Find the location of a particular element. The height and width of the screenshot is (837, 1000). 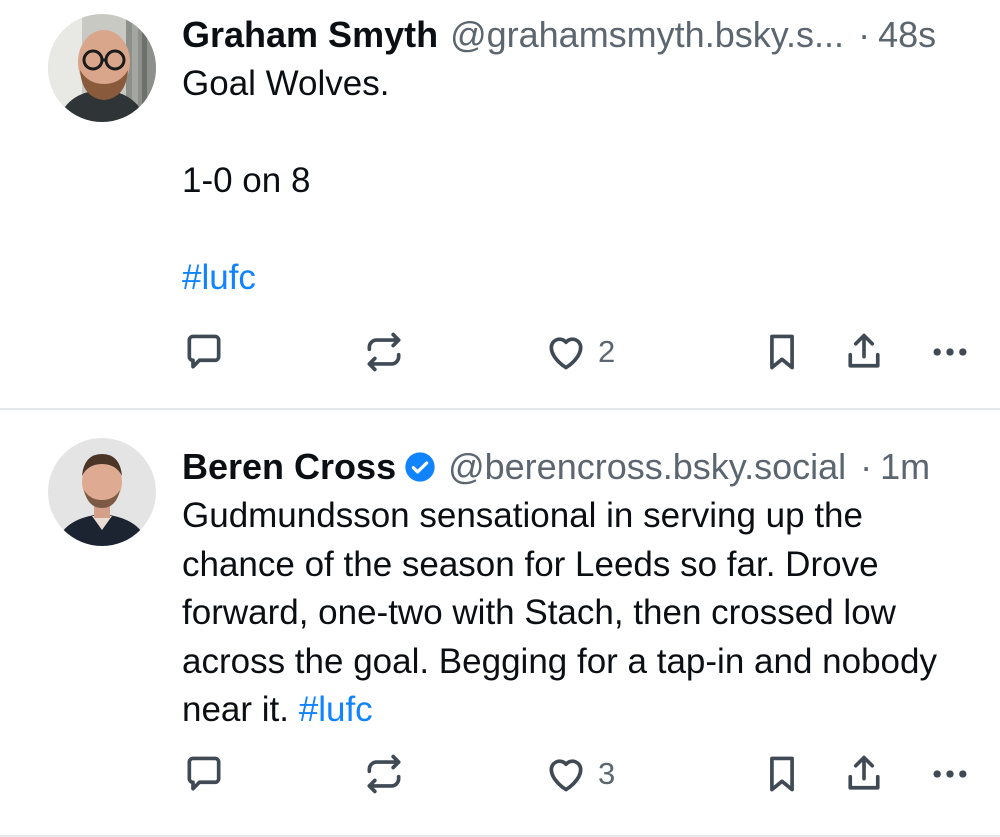

author-name: Beren Cross is located at coordinates (289, 467).